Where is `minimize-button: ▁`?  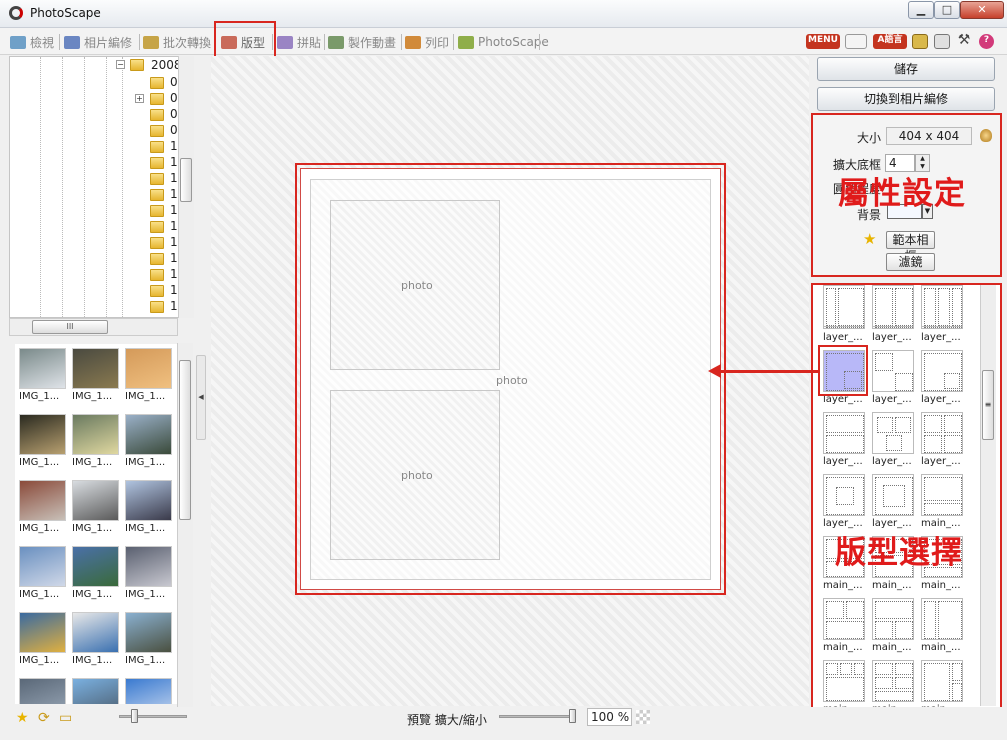 minimize-button: ▁ is located at coordinates (921, 10).